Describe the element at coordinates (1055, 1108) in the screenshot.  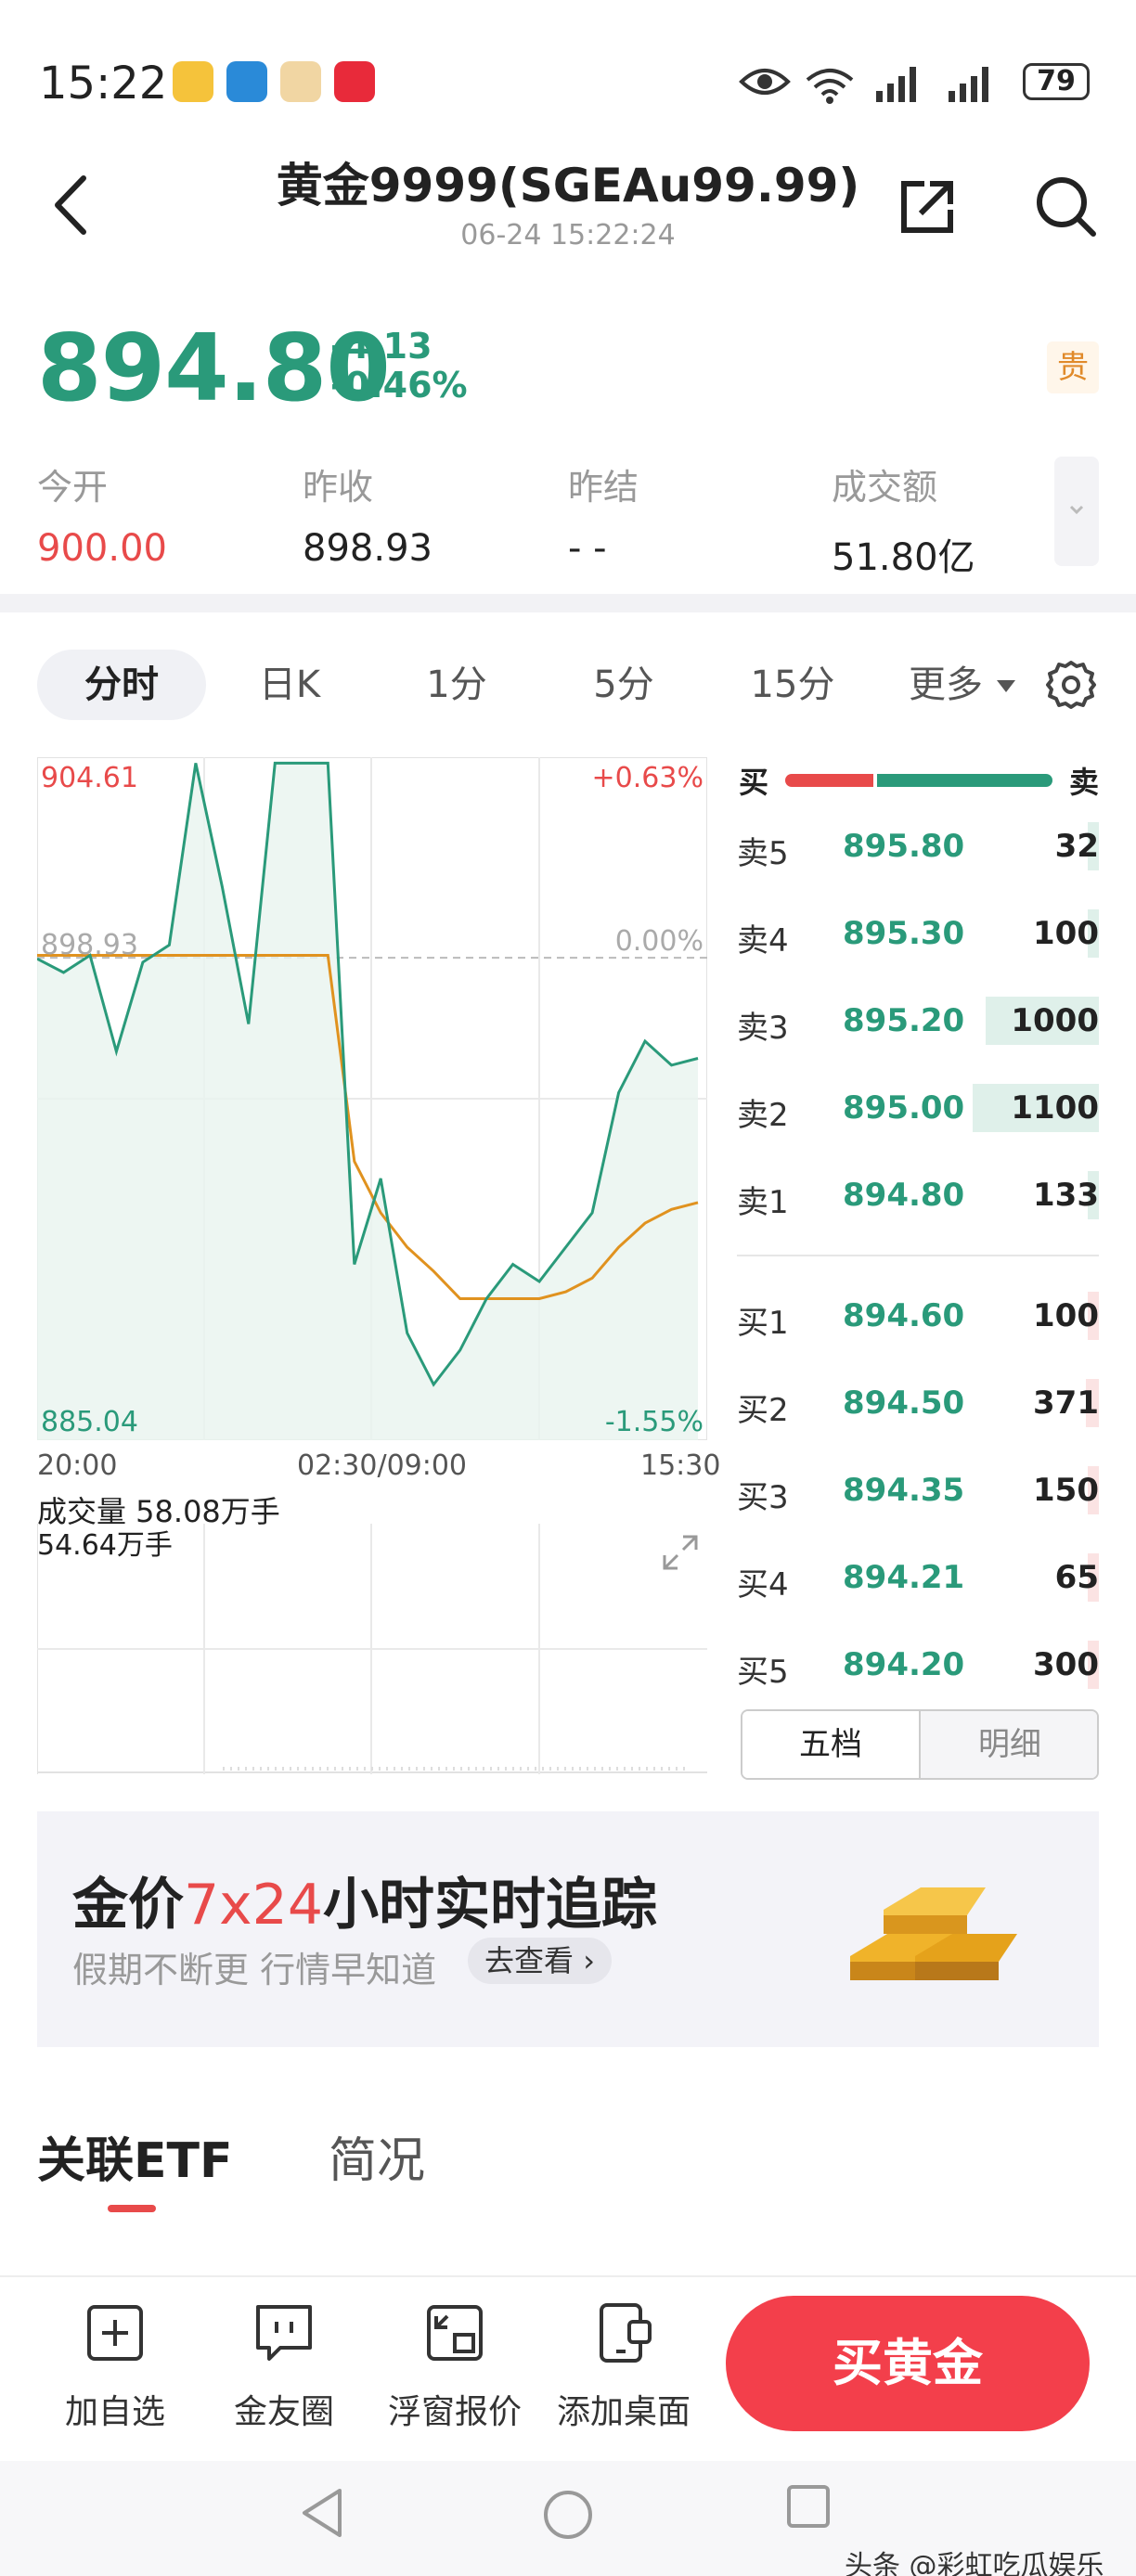
I see `orderbook-qty: 1100` at that location.